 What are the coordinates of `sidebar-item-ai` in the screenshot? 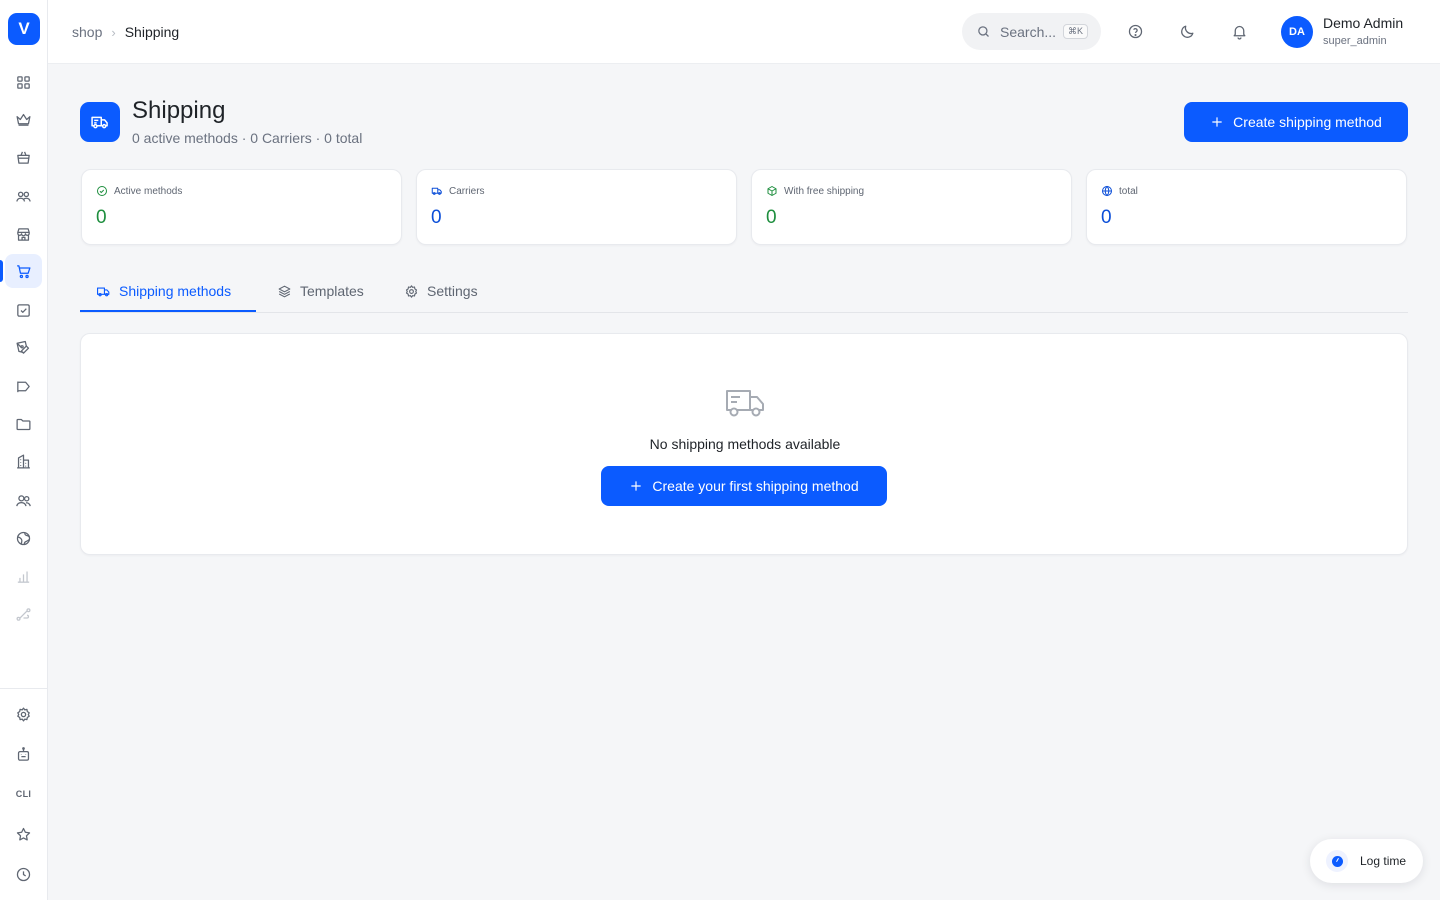 It's located at (23, 754).